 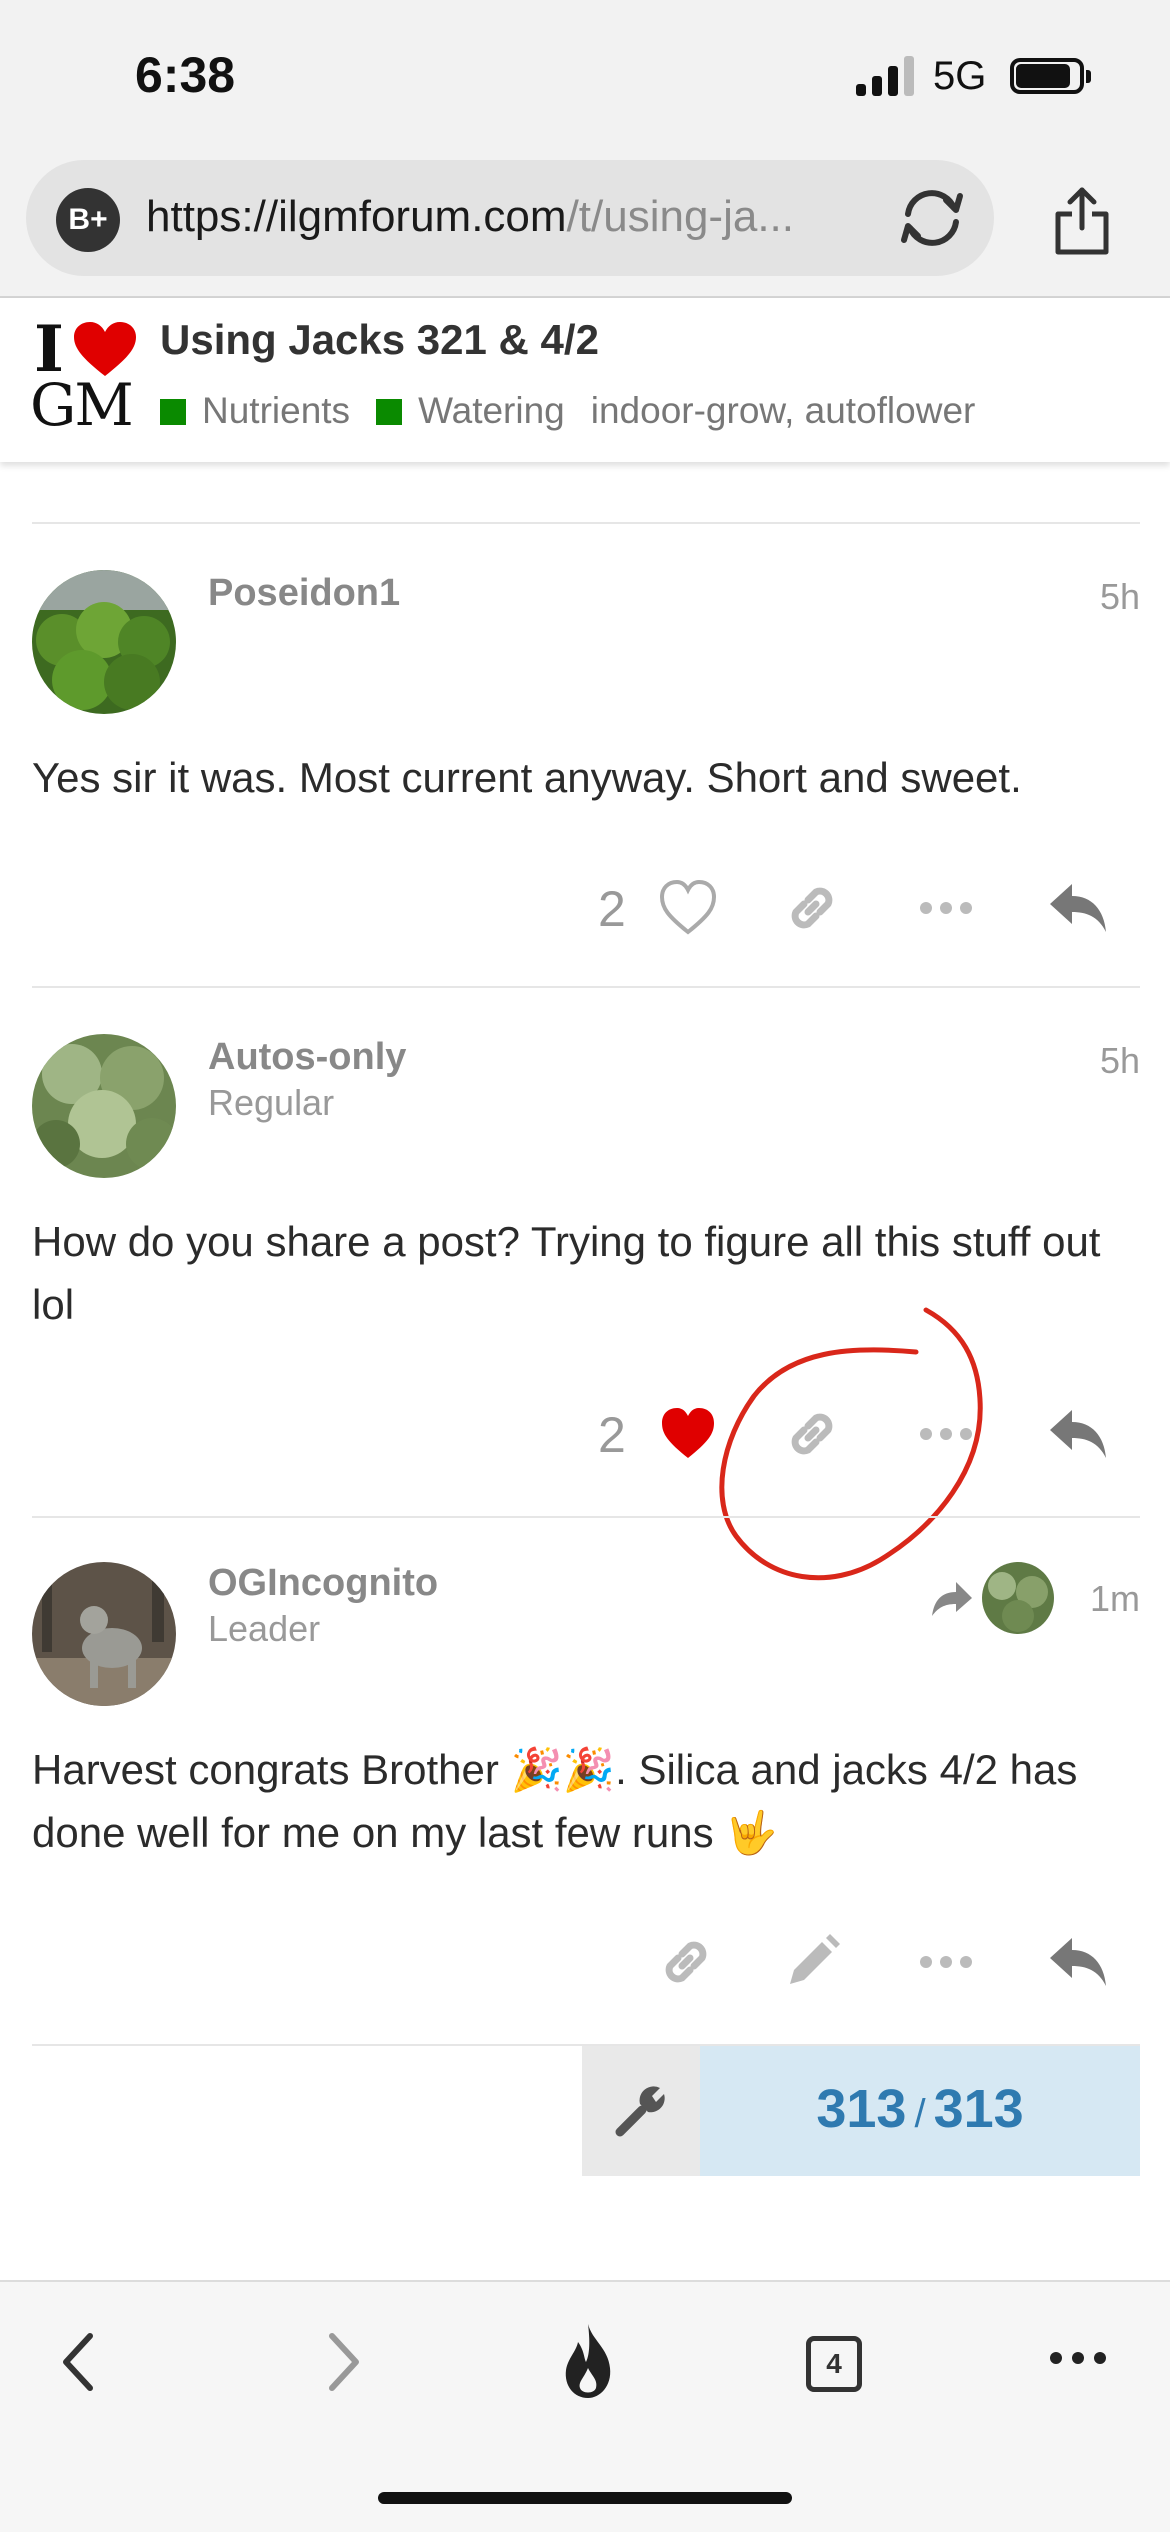 I want to click on more-menu-icon, so click(x=1078, y=2358).